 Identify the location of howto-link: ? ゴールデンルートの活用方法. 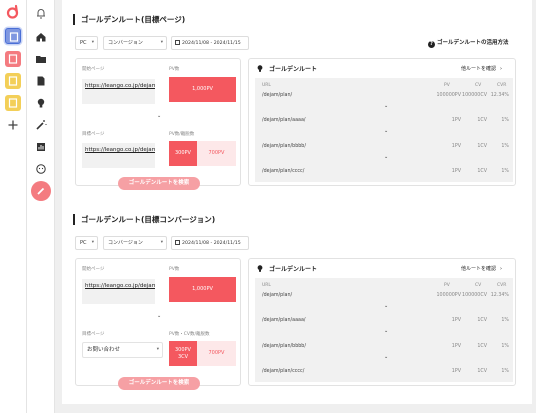
(468, 43).